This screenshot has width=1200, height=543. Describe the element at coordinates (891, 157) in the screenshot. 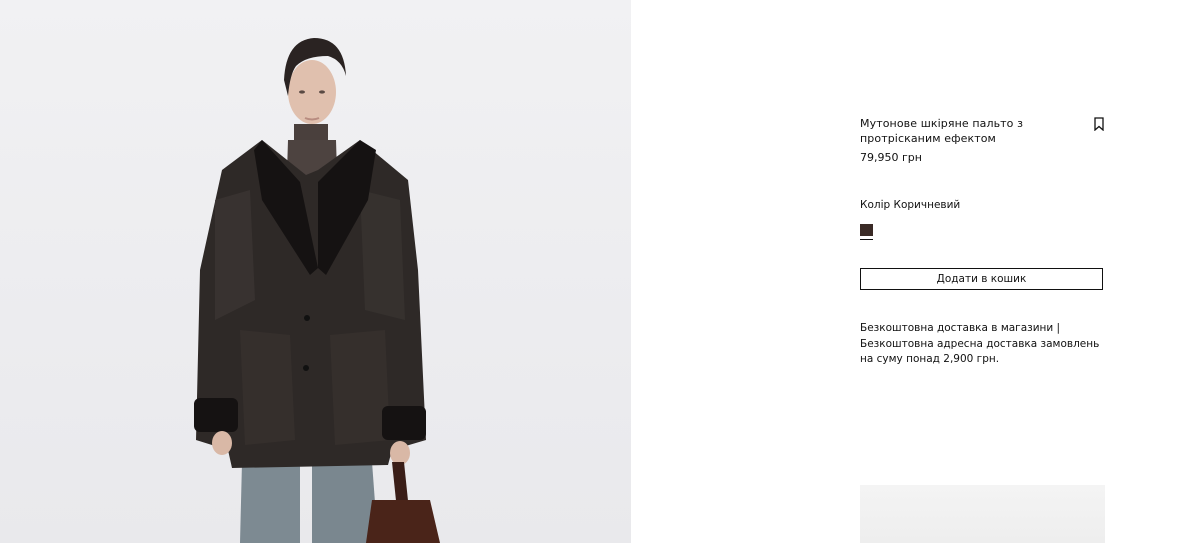

I see `product-price: 79,950 грн` at that location.